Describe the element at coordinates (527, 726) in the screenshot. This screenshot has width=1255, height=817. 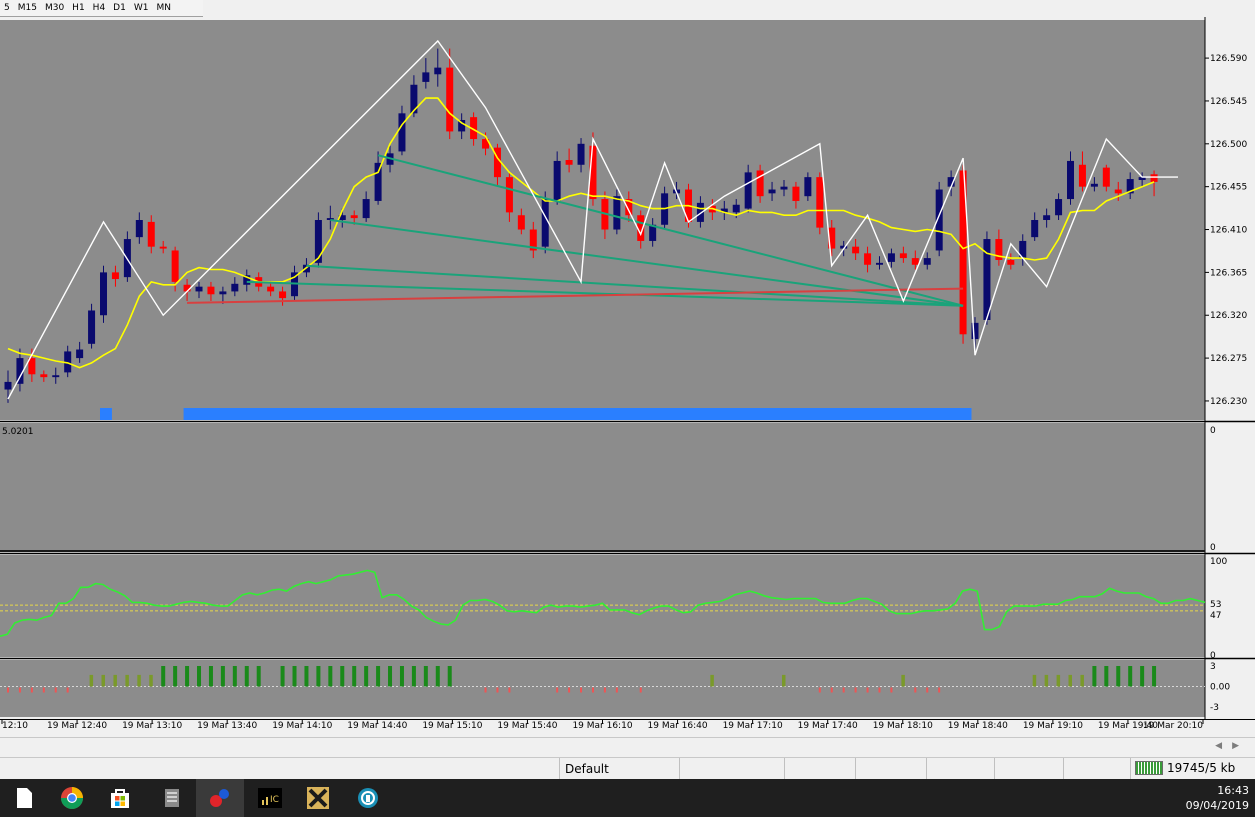
I see `time-tick-label: 19 Mar 15:40` at that location.